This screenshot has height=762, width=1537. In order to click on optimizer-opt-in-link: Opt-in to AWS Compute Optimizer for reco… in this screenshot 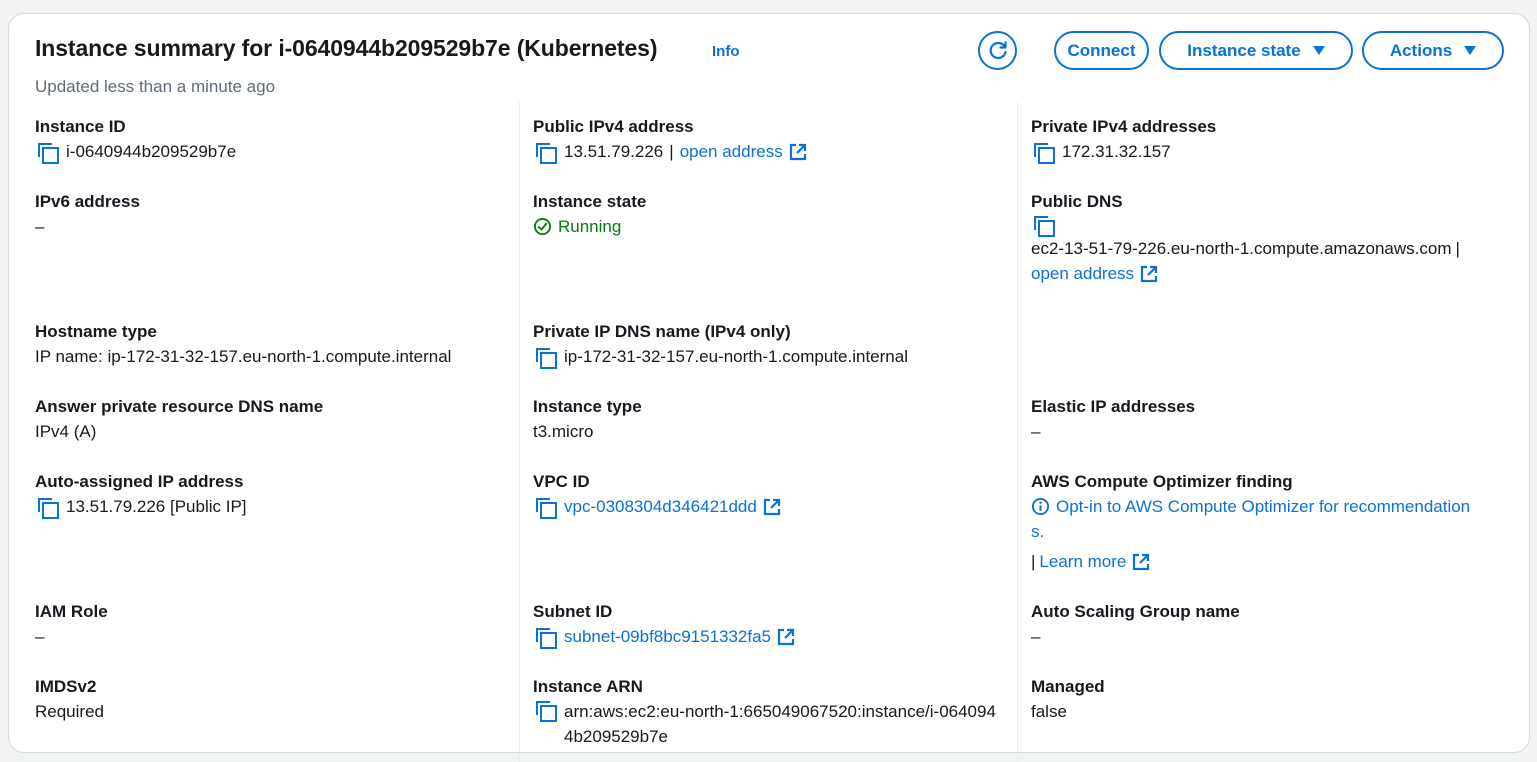, I will do `click(1263, 506)`.